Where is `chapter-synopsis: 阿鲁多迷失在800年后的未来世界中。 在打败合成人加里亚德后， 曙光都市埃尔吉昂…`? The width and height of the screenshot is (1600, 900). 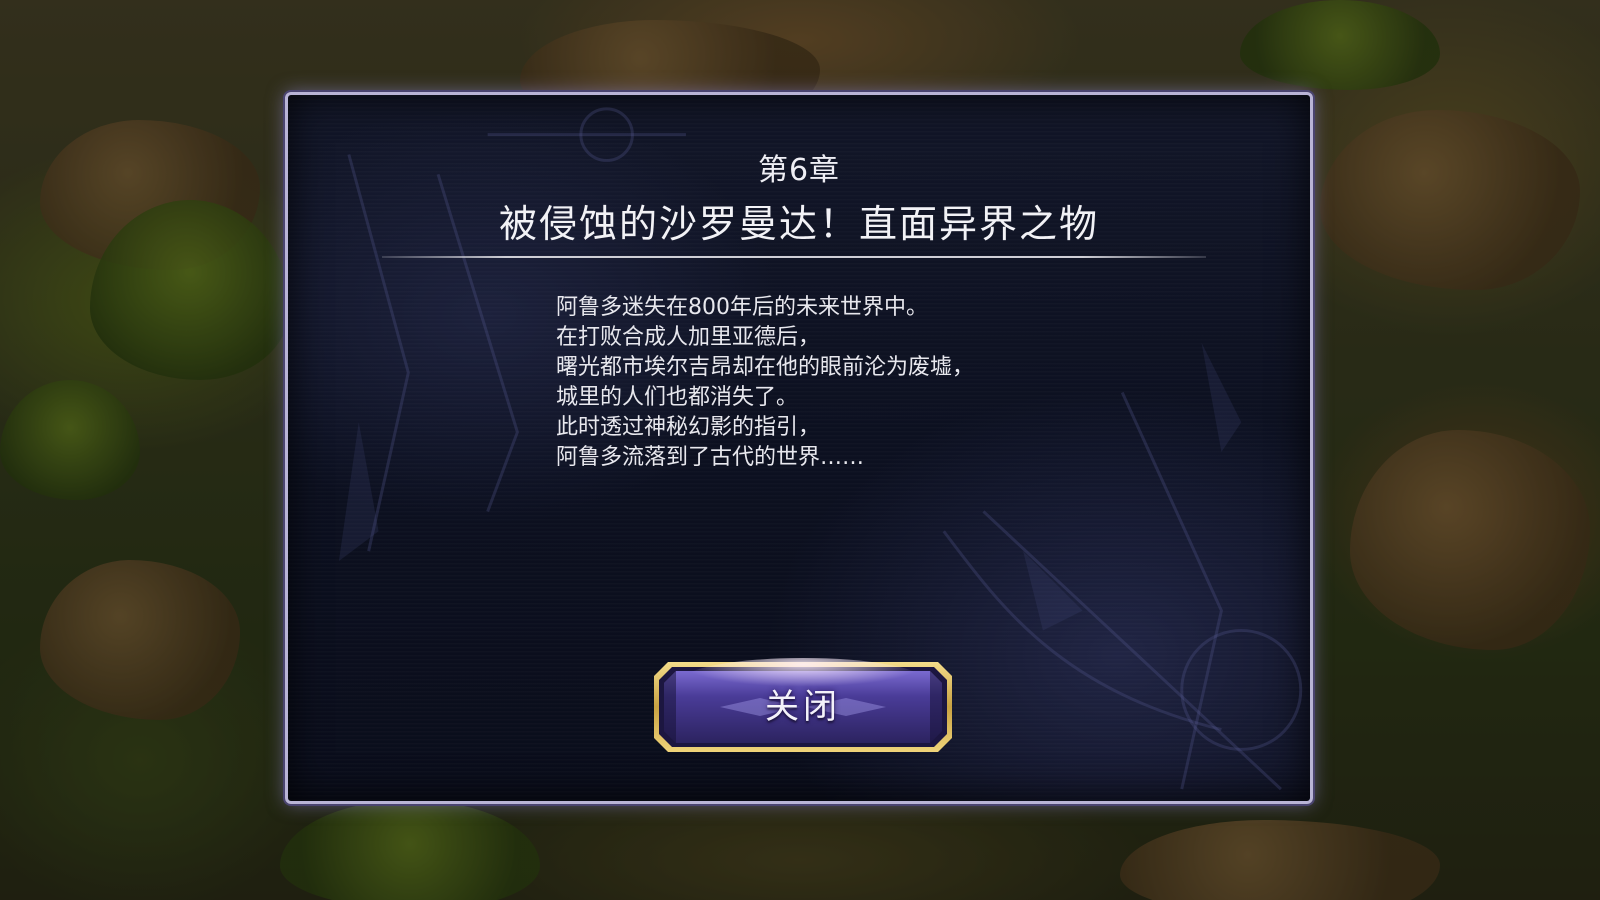
chapter-synopsis: 阿鲁多迷失在800年后的未来世界中。 在打败合成人加里亚德后， 曙光都市埃尔吉昂… is located at coordinates (836, 383).